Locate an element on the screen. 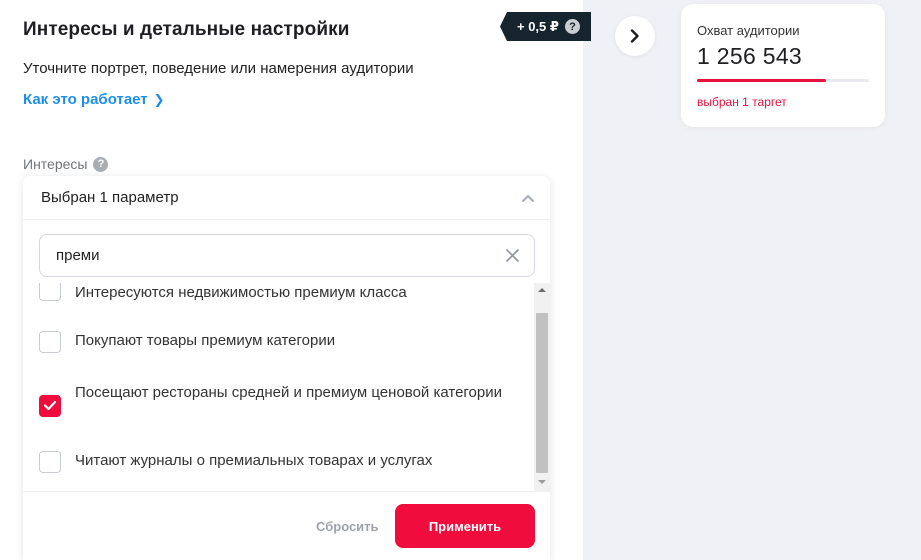 The image size is (921, 560). reach-progress-track is located at coordinates (783, 80).